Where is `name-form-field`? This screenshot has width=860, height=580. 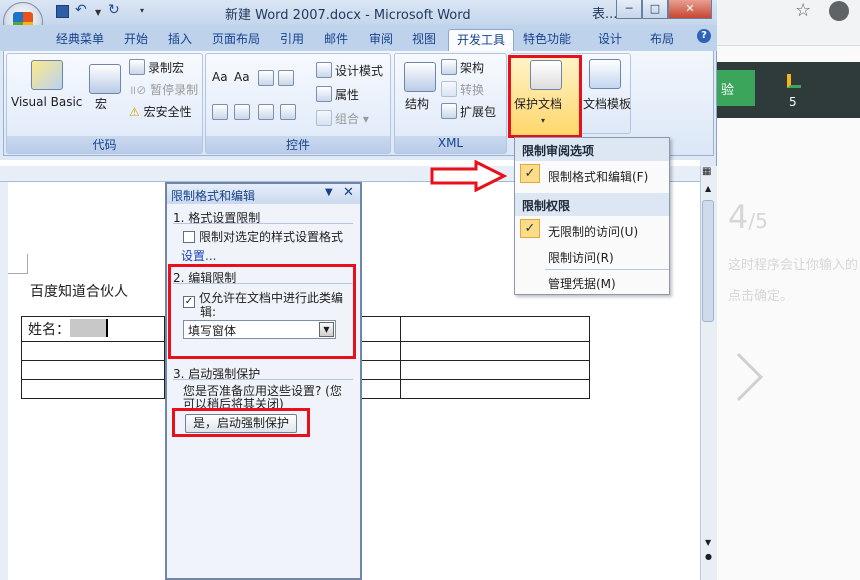 name-form-field is located at coordinates (89, 328).